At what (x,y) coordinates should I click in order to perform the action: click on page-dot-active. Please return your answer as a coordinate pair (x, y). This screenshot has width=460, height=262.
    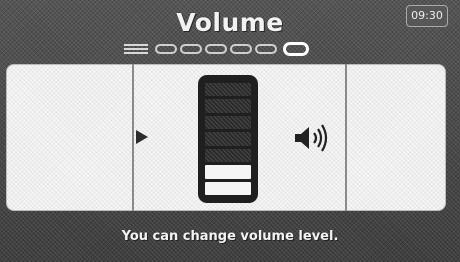
    Looking at the image, I should click on (296, 49).